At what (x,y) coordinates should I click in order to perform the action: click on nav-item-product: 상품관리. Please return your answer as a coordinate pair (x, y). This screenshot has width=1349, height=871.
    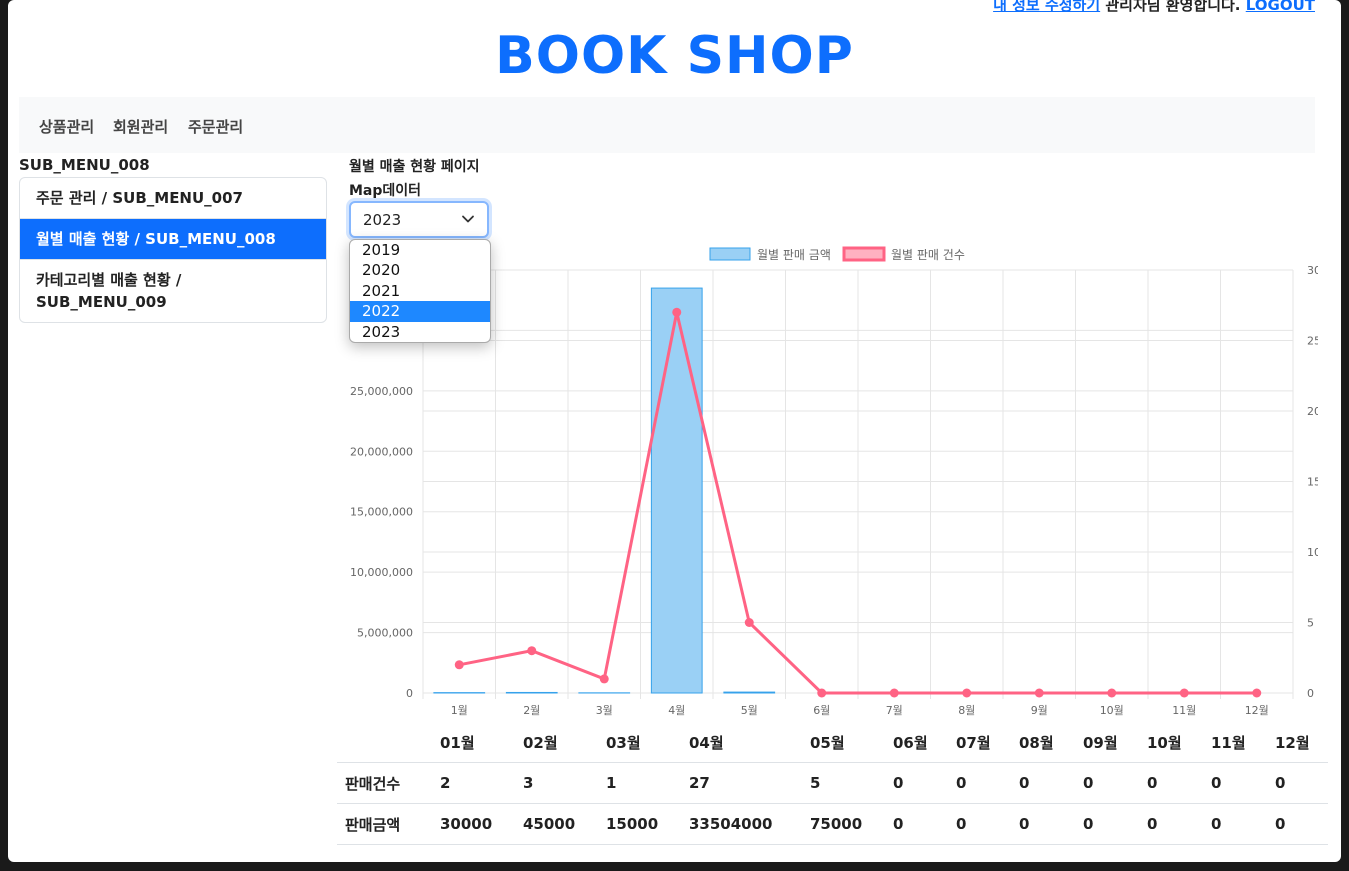
    Looking at the image, I should click on (66, 126).